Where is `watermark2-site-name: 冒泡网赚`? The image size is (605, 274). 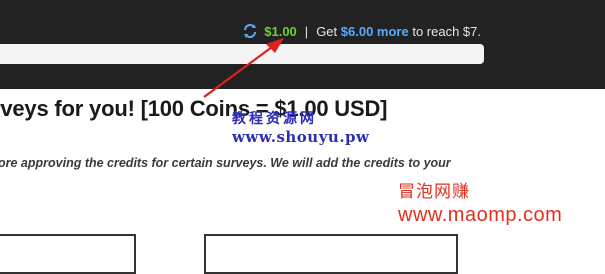
watermark2-site-name: 冒泡网赚 is located at coordinates (434, 191).